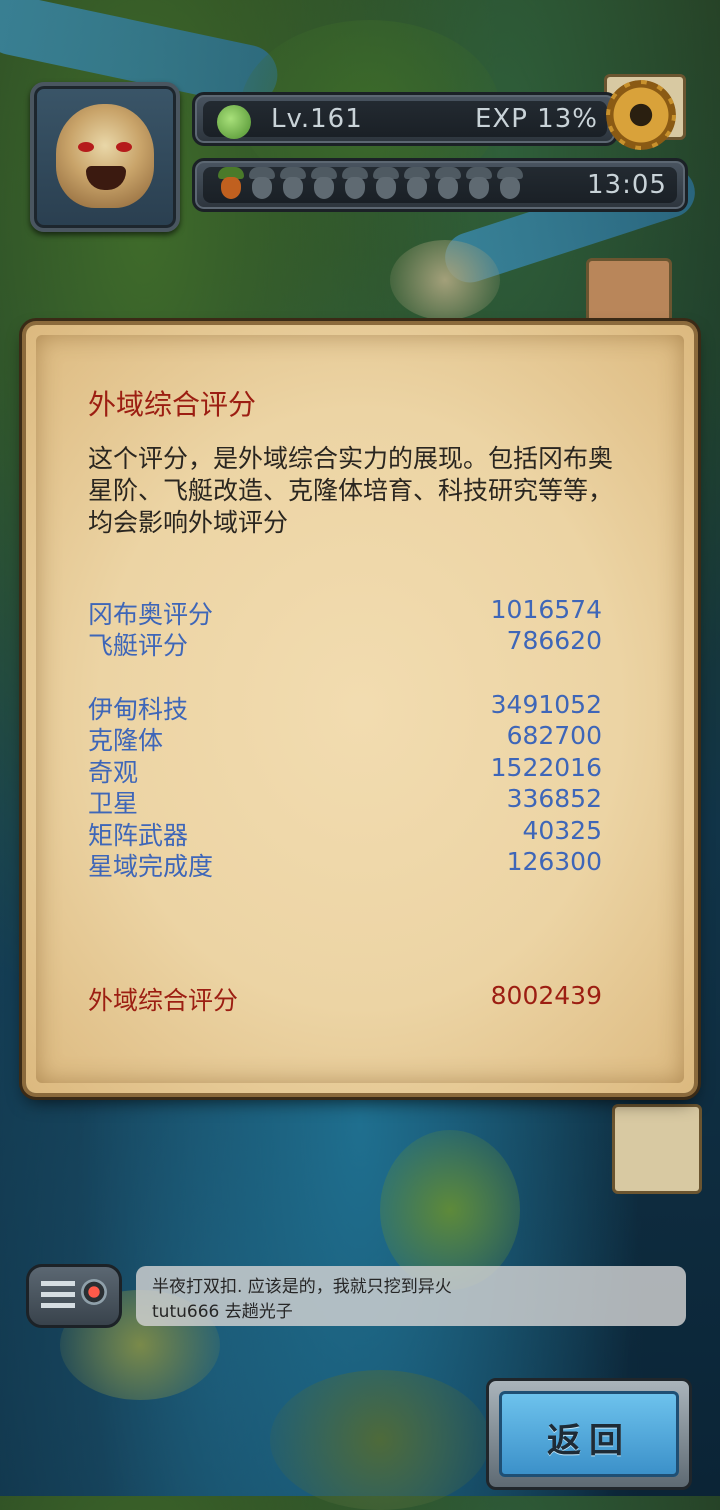 The height and width of the screenshot is (1510, 720). What do you see at coordinates (546, 767) in the screenshot?
I see `score-value: 1522016` at bounding box center [546, 767].